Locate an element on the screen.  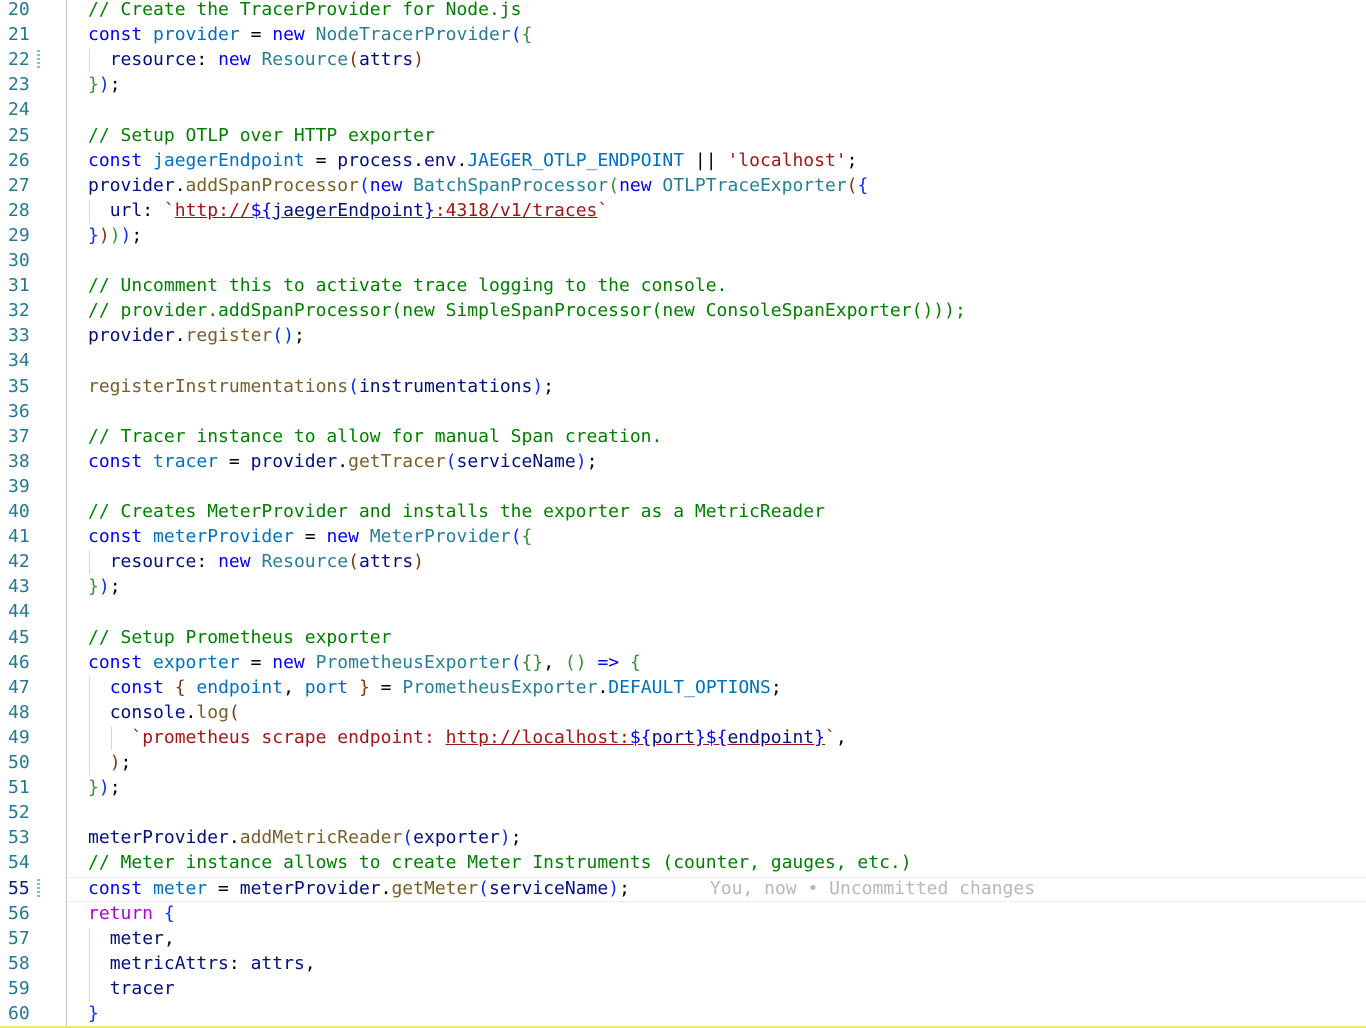
line-number: 36 is located at coordinates (28, 411).